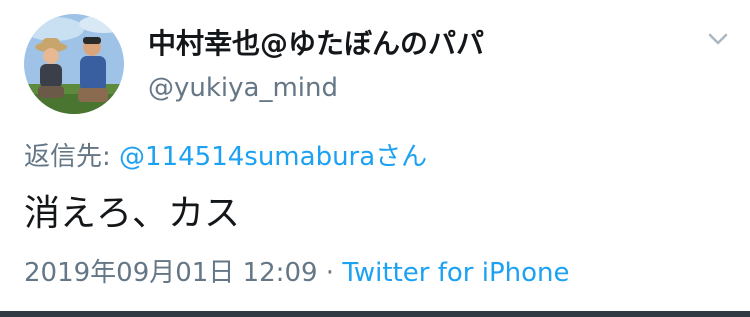 The image size is (750, 317). Describe the element at coordinates (67, 157) in the screenshot. I see `reply-prefix: 返信先:` at that location.